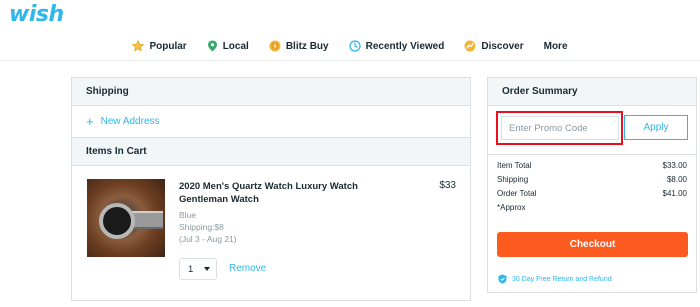 The width and height of the screenshot is (700, 307). Describe the element at coordinates (592, 179) in the screenshot. I see `summary-row-shipping: Shipping $8.00` at that location.